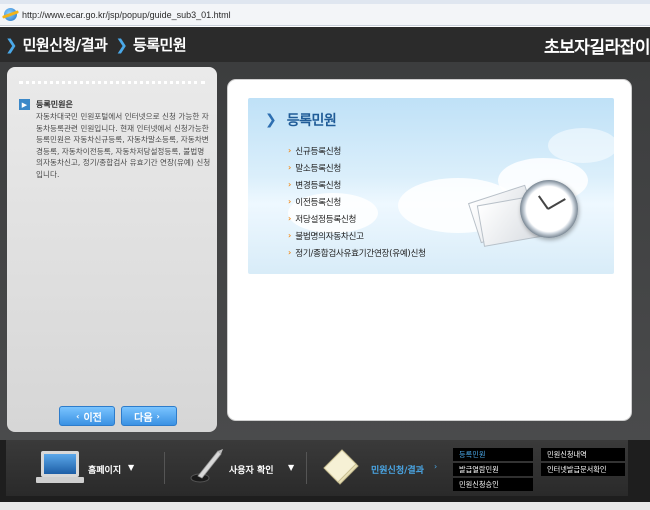  I want to click on nav-apply-result: 민원신청/결과, so click(397, 469).